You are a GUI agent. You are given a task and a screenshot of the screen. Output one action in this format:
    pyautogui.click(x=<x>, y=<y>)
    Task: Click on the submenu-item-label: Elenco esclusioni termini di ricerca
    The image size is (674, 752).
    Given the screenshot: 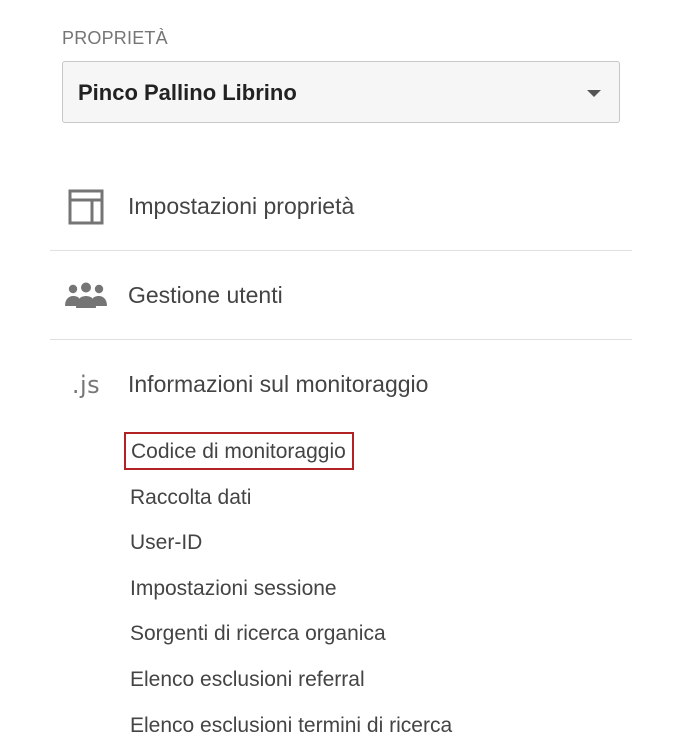 What is the action you would take?
    pyautogui.click(x=291, y=725)
    